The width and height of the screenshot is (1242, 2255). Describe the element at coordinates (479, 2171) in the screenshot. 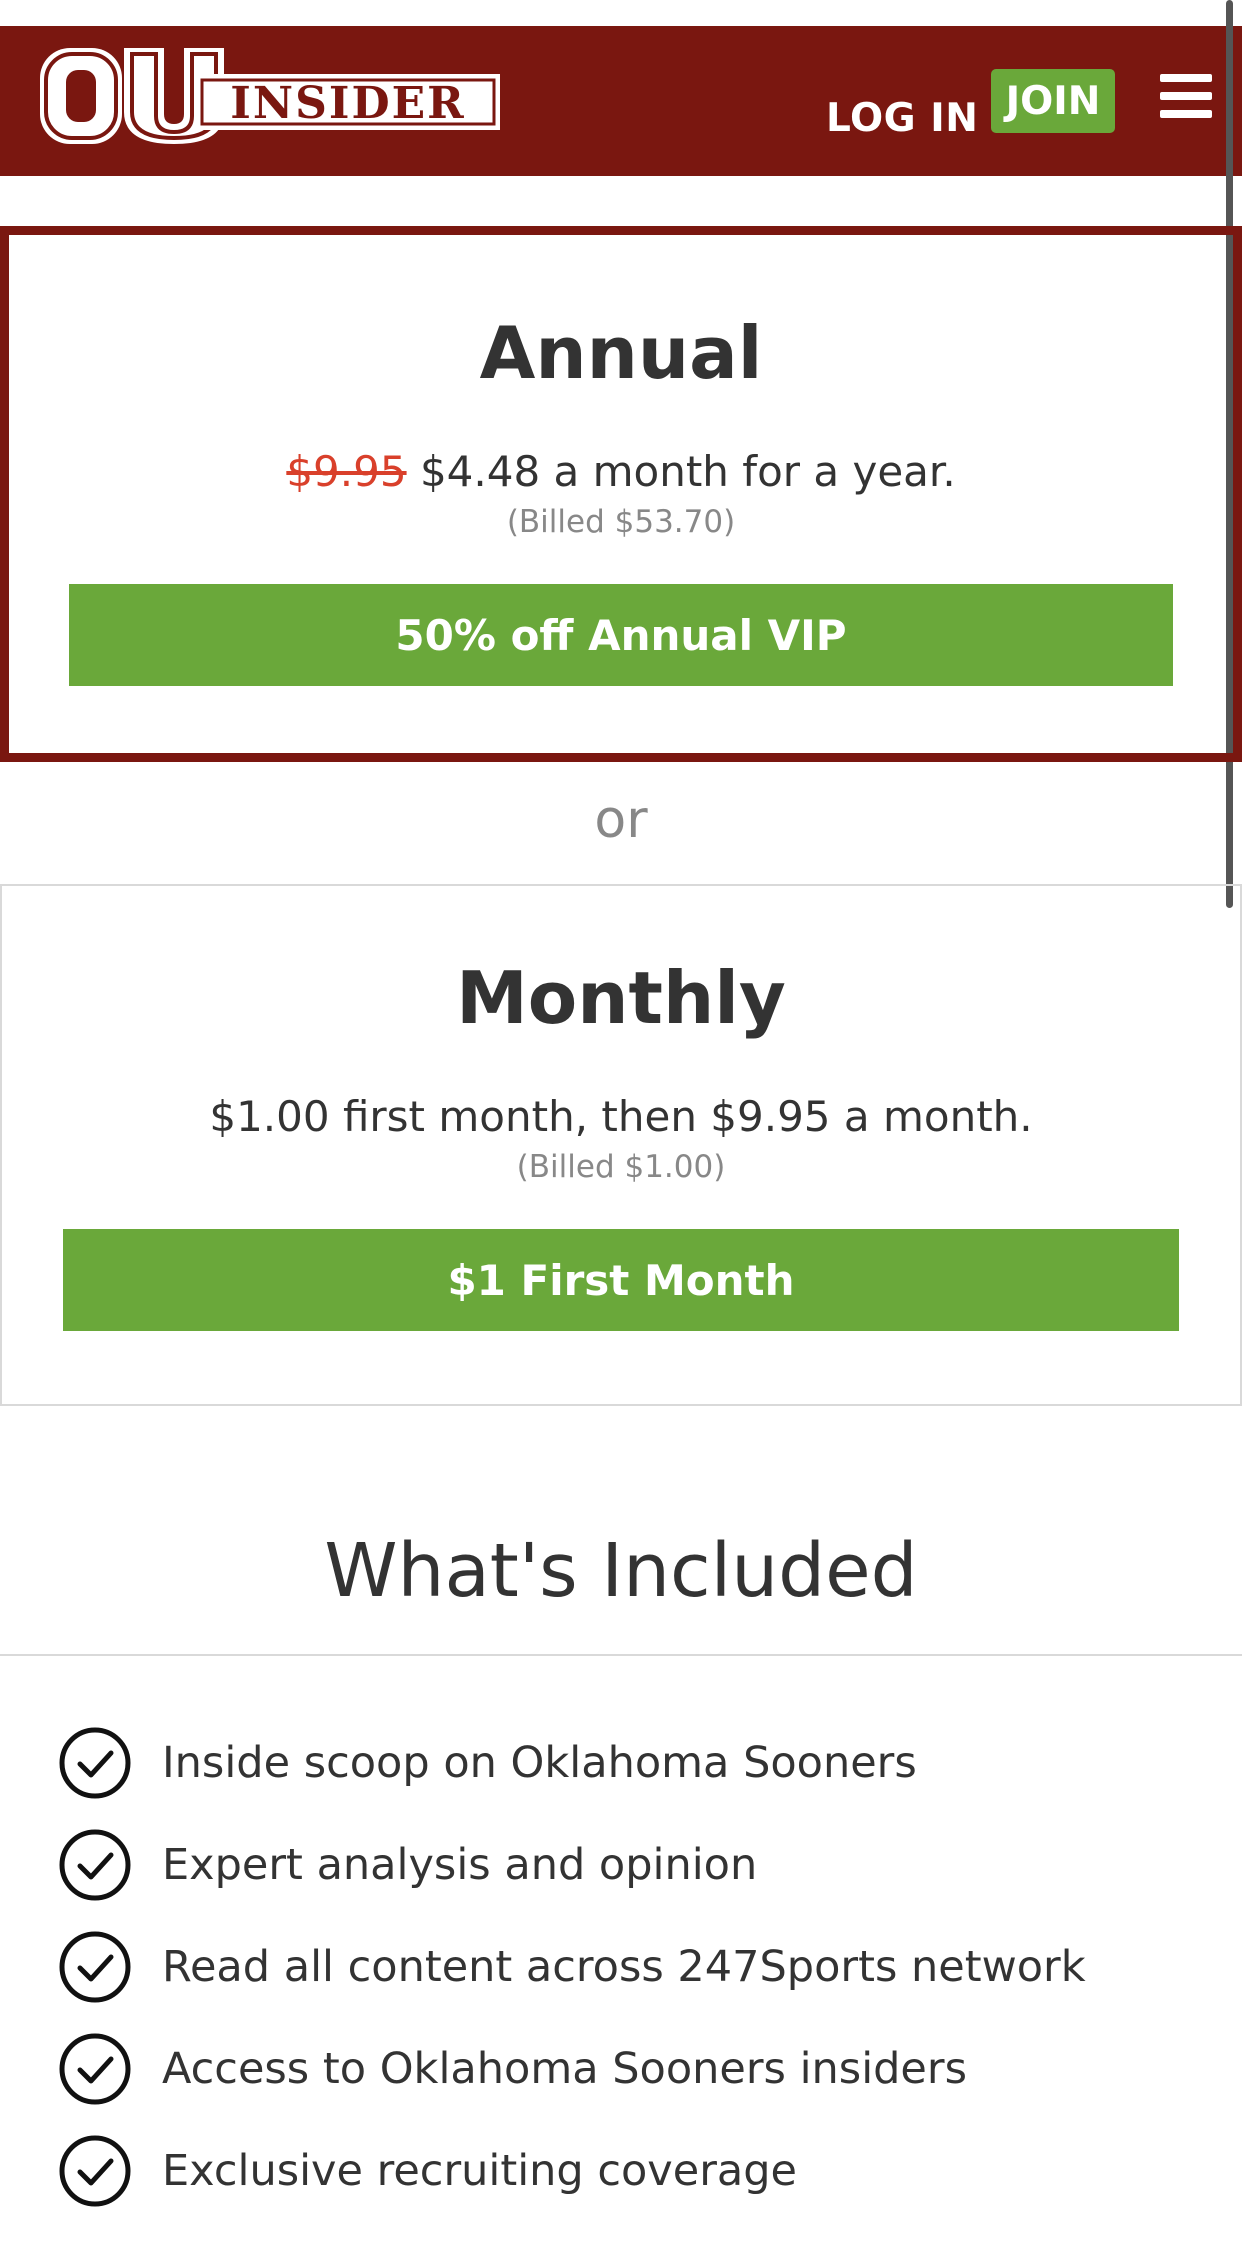

I see `feature-label: Exclusive recruiting coverage` at that location.